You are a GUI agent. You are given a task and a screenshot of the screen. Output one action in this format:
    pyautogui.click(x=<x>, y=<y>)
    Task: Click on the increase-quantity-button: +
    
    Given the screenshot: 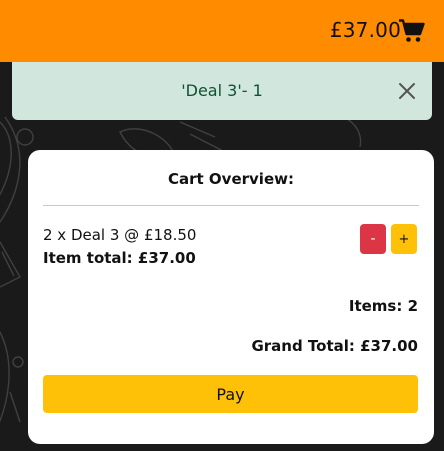 What is the action you would take?
    pyautogui.click(x=404, y=239)
    